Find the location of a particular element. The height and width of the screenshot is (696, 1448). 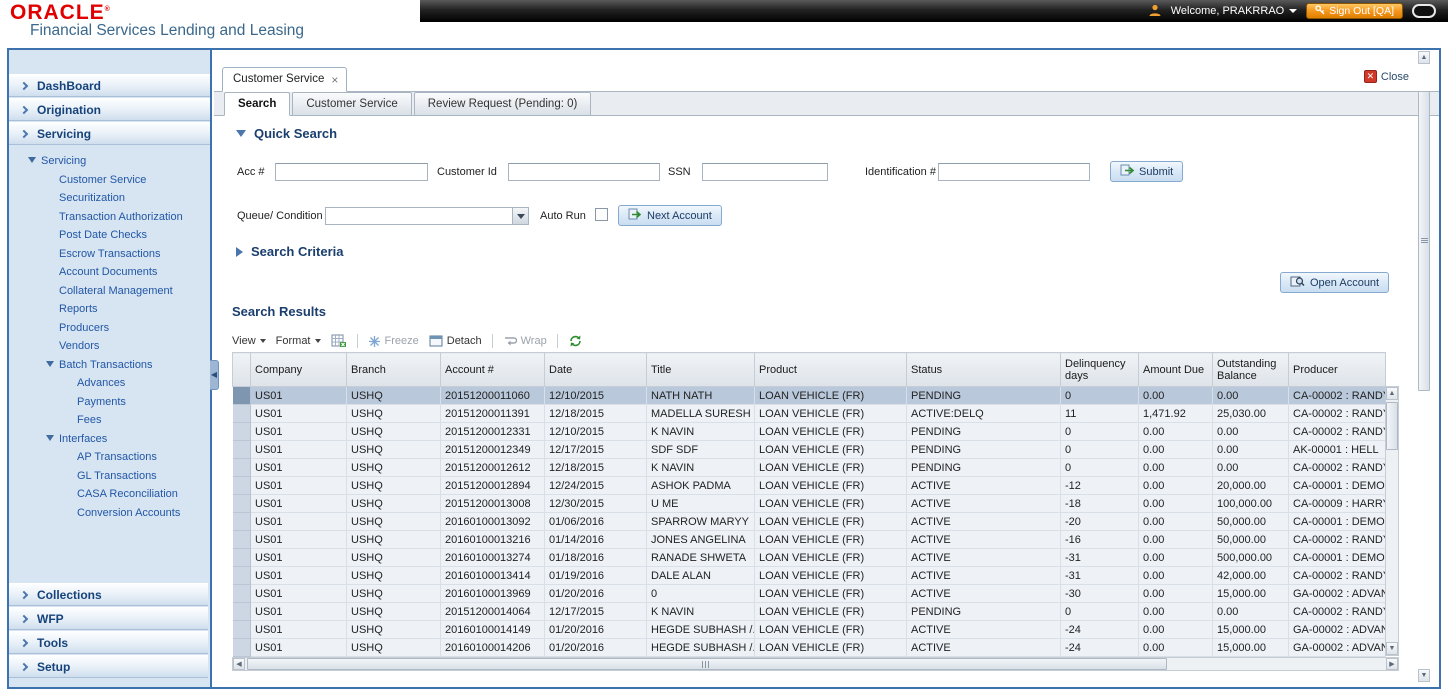

column-header-delinquency-days: Delinquency days is located at coordinates (1099, 369).